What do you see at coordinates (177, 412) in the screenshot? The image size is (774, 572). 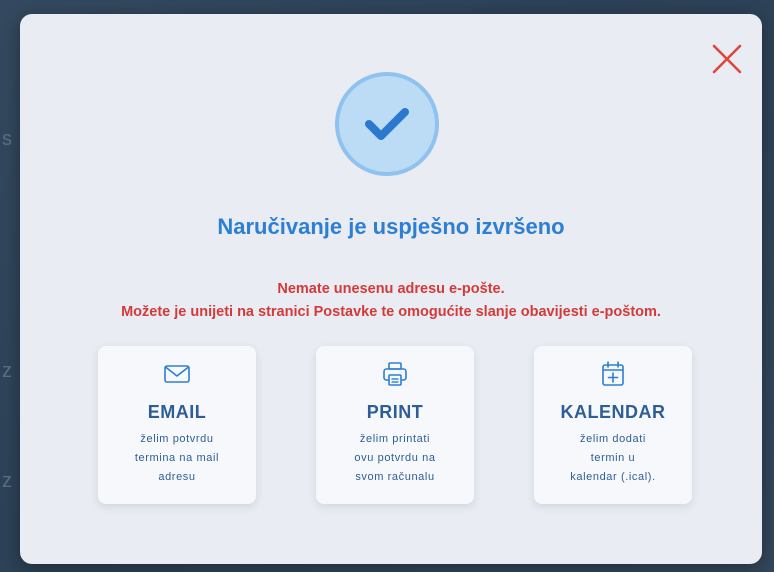 I see `email-option-label: EMAIL` at bounding box center [177, 412].